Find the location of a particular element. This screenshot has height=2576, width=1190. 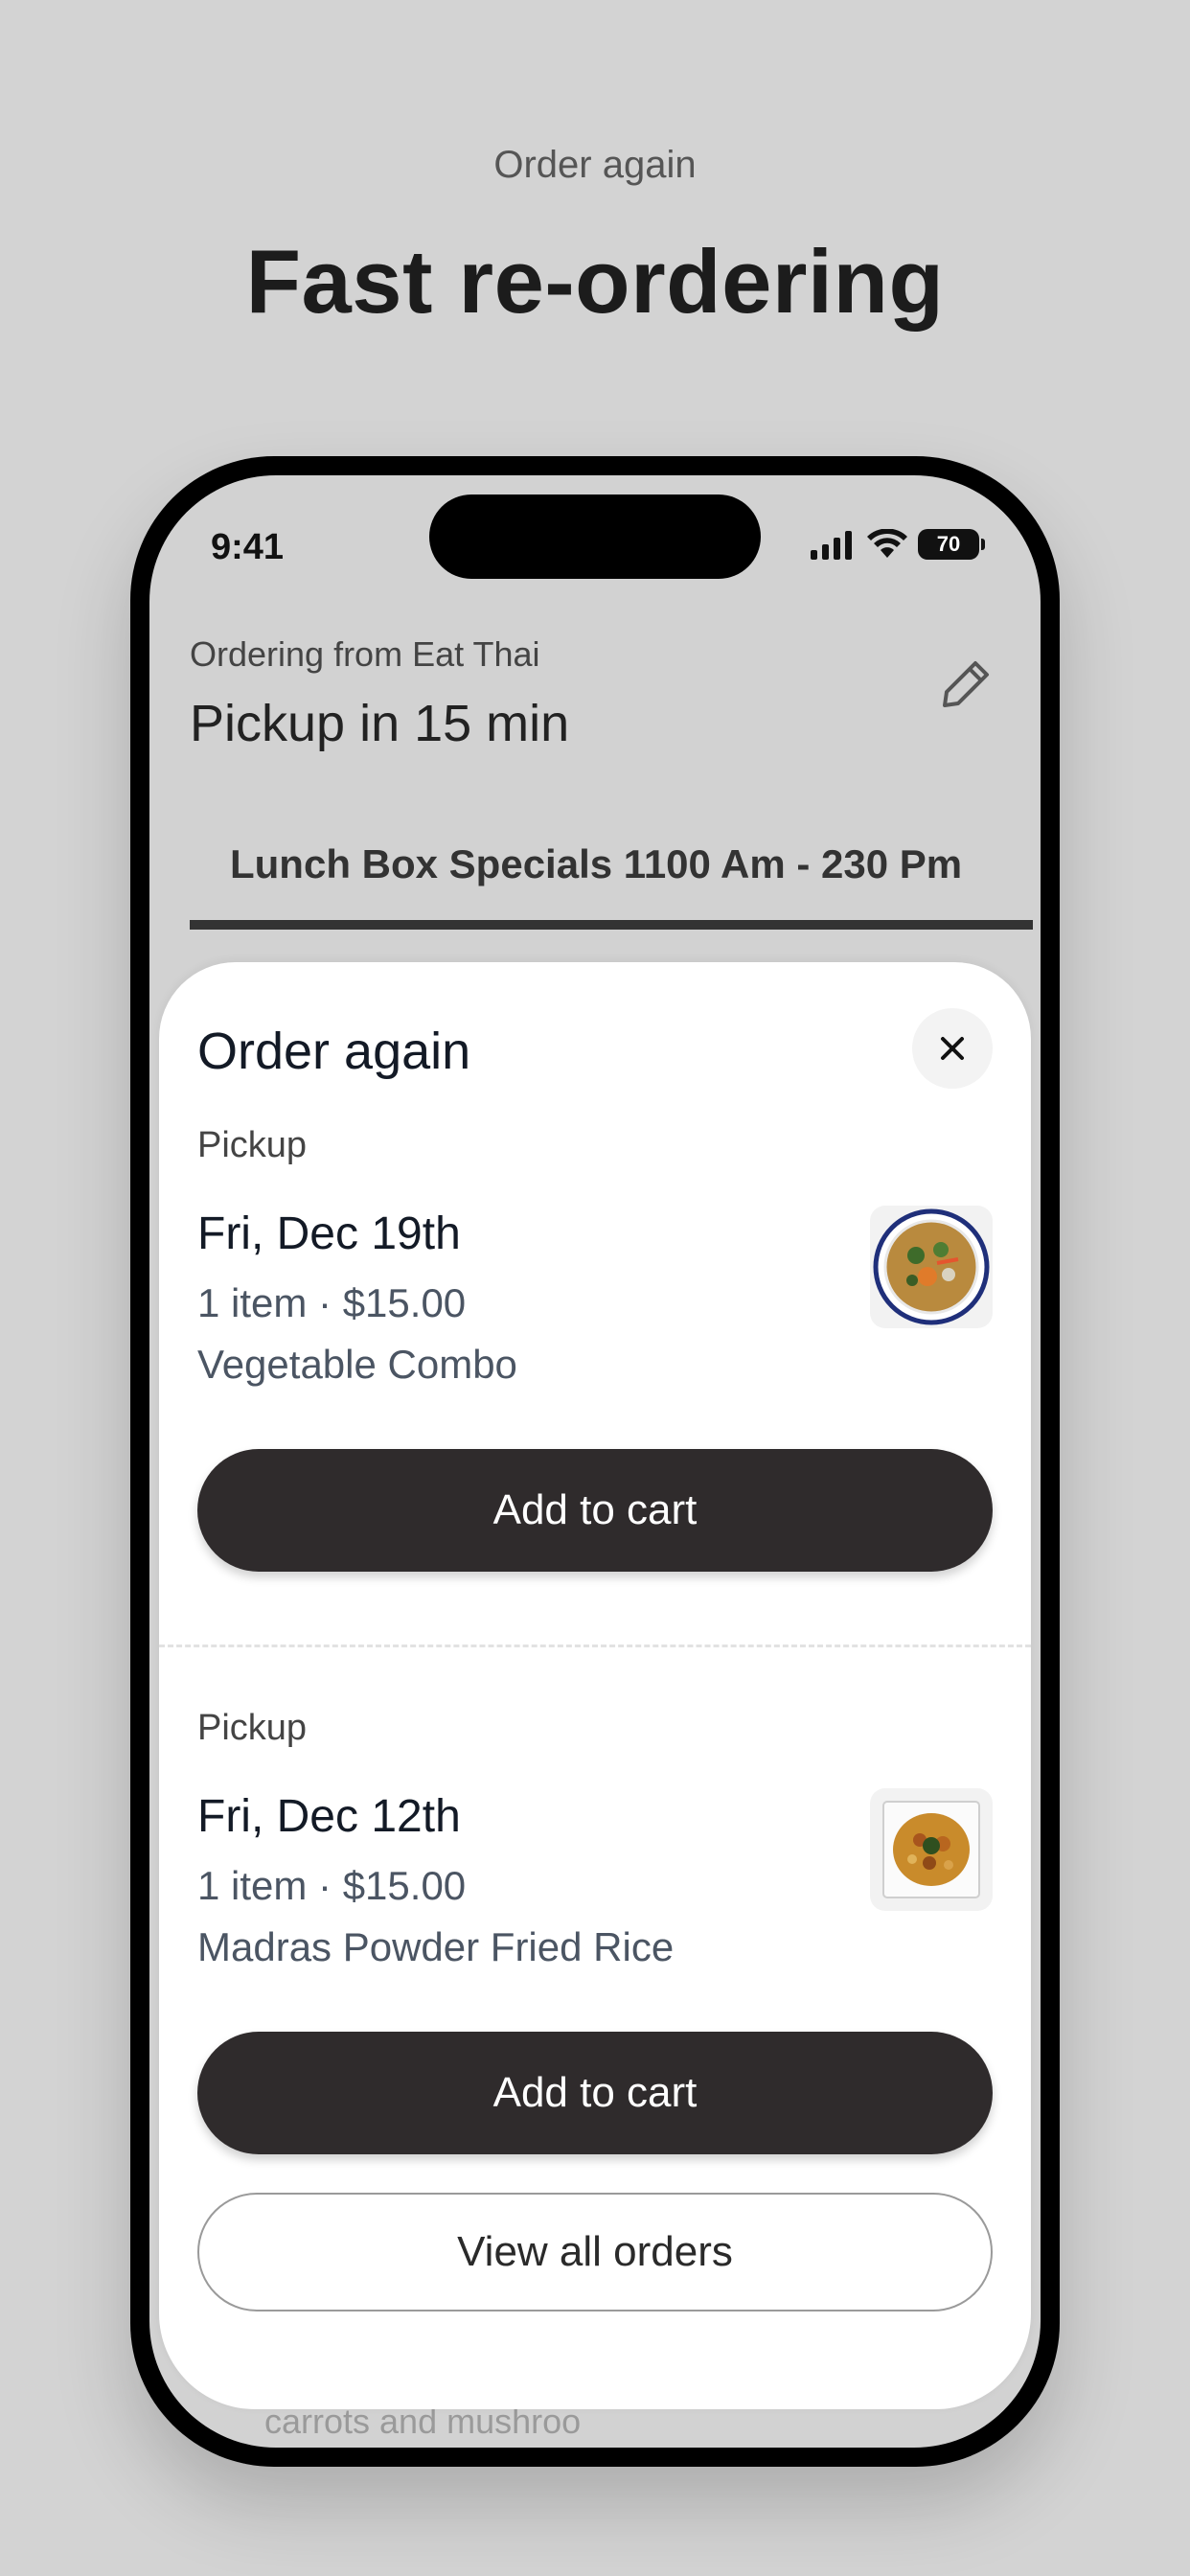

order-date: Fri, Dec 19th is located at coordinates (329, 1233).